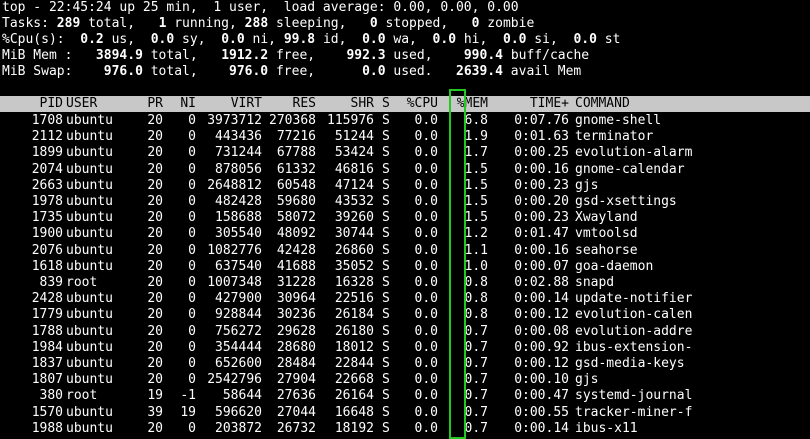  What do you see at coordinates (692, 104) in the screenshot?
I see `column-header-command: COMMAND` at bounding box center [692, 104].